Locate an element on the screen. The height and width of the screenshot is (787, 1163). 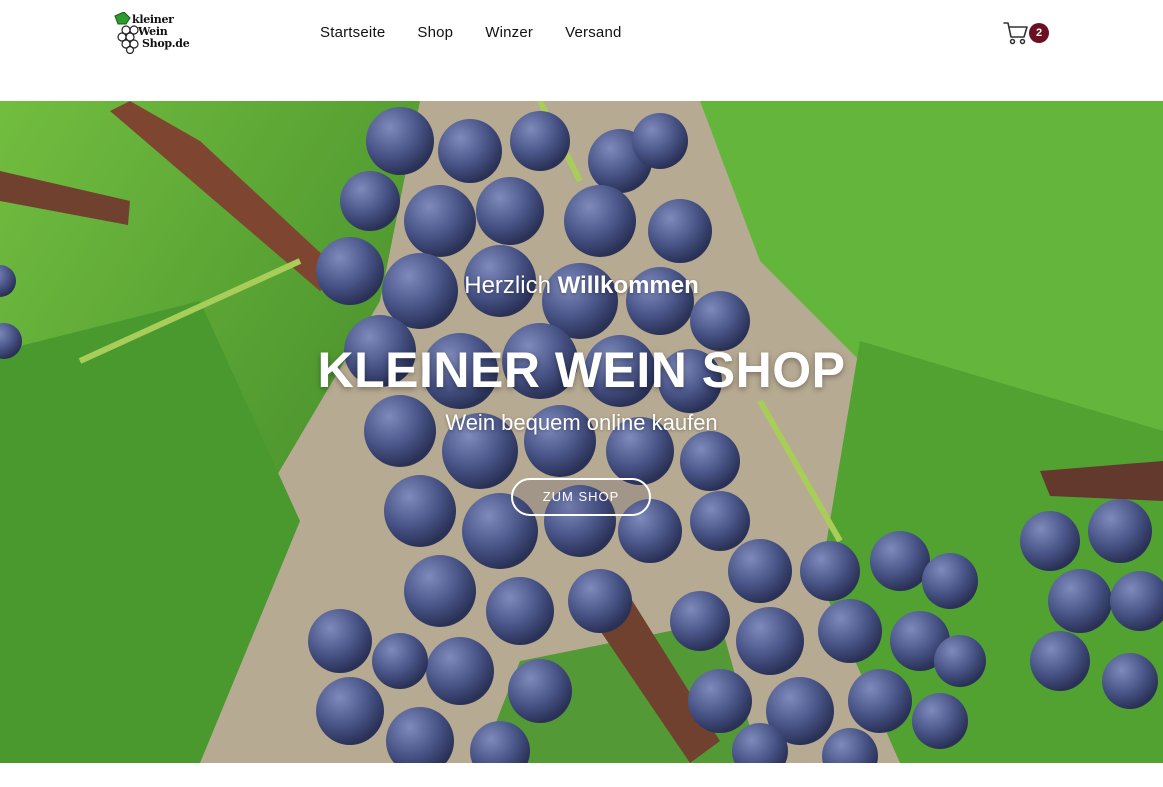
site-logo: kleiner Wein Shop.de is located at coordinates (152, 33).